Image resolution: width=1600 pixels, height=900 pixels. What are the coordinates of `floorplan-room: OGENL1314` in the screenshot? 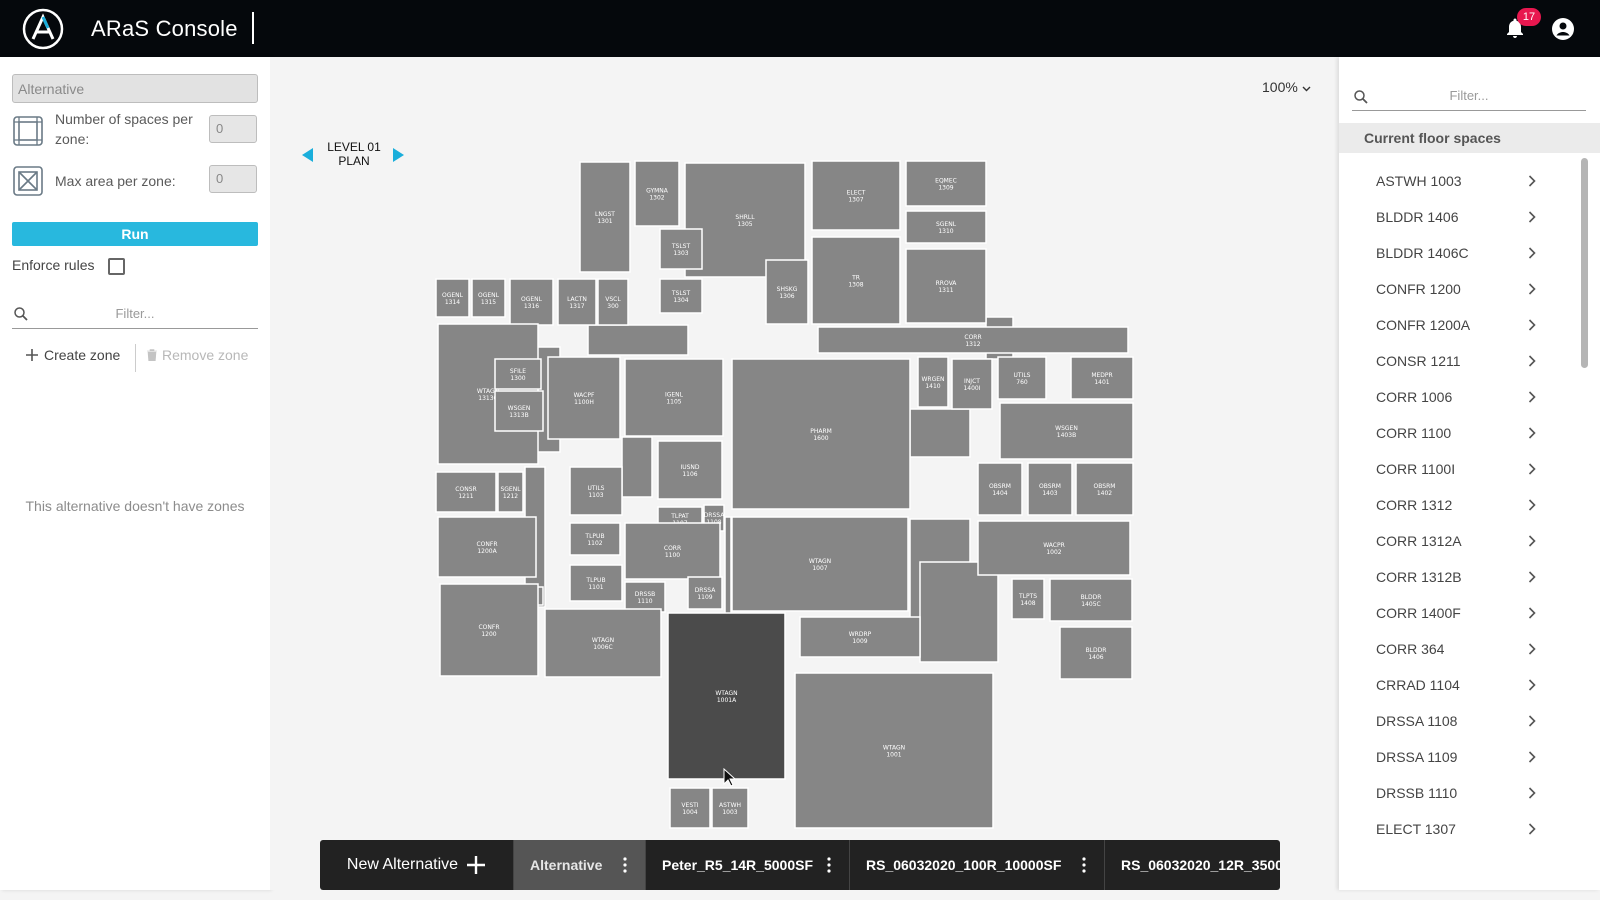 It's located at (452, 298).